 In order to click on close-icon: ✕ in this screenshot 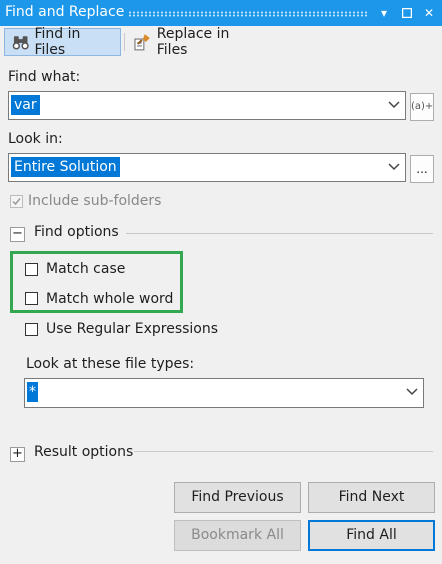, I will do `click(429, 13)`.